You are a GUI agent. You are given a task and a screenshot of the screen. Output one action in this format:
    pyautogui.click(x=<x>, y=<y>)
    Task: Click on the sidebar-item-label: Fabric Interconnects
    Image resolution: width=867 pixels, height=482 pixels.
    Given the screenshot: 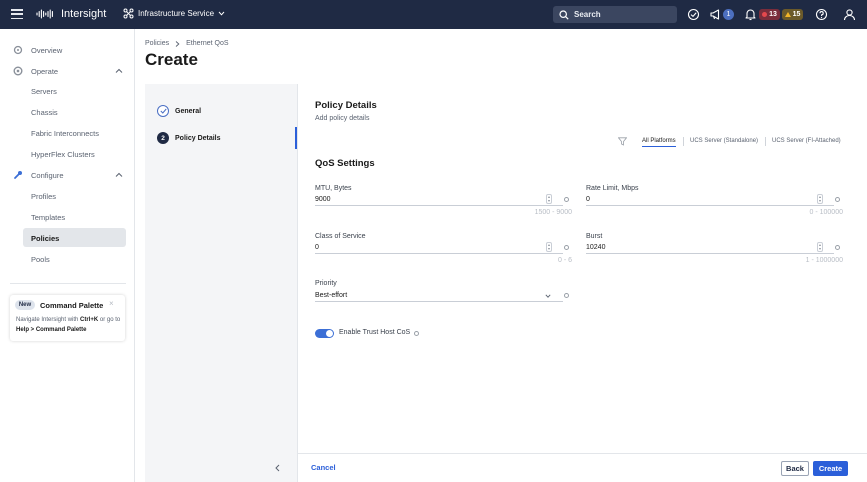 What is the action you would take?
    pyautogui.click(x=65, y=133)
    